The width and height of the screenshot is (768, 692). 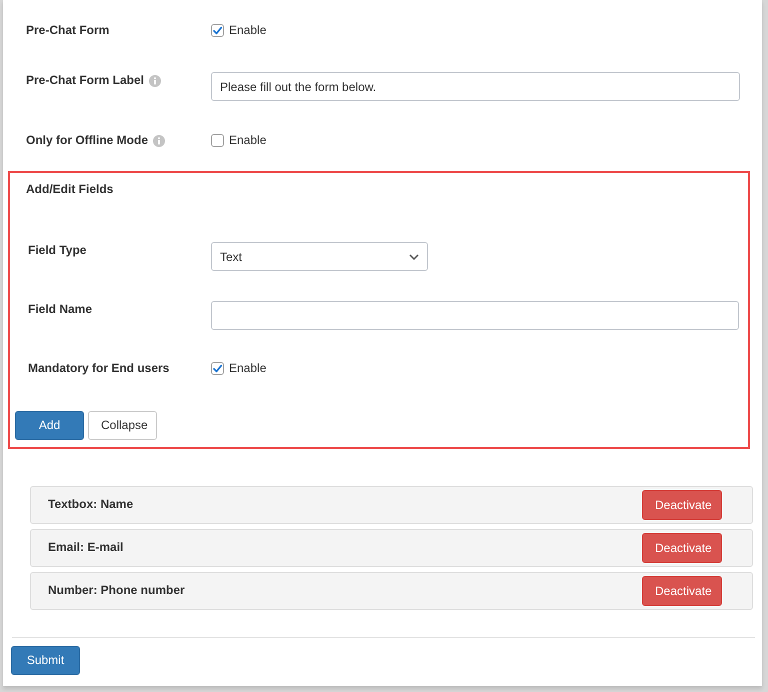 What do you see at coordinates (60, 309) in the screenshot?
I see `field-label: Field Name` at bounding box center [60, 309].